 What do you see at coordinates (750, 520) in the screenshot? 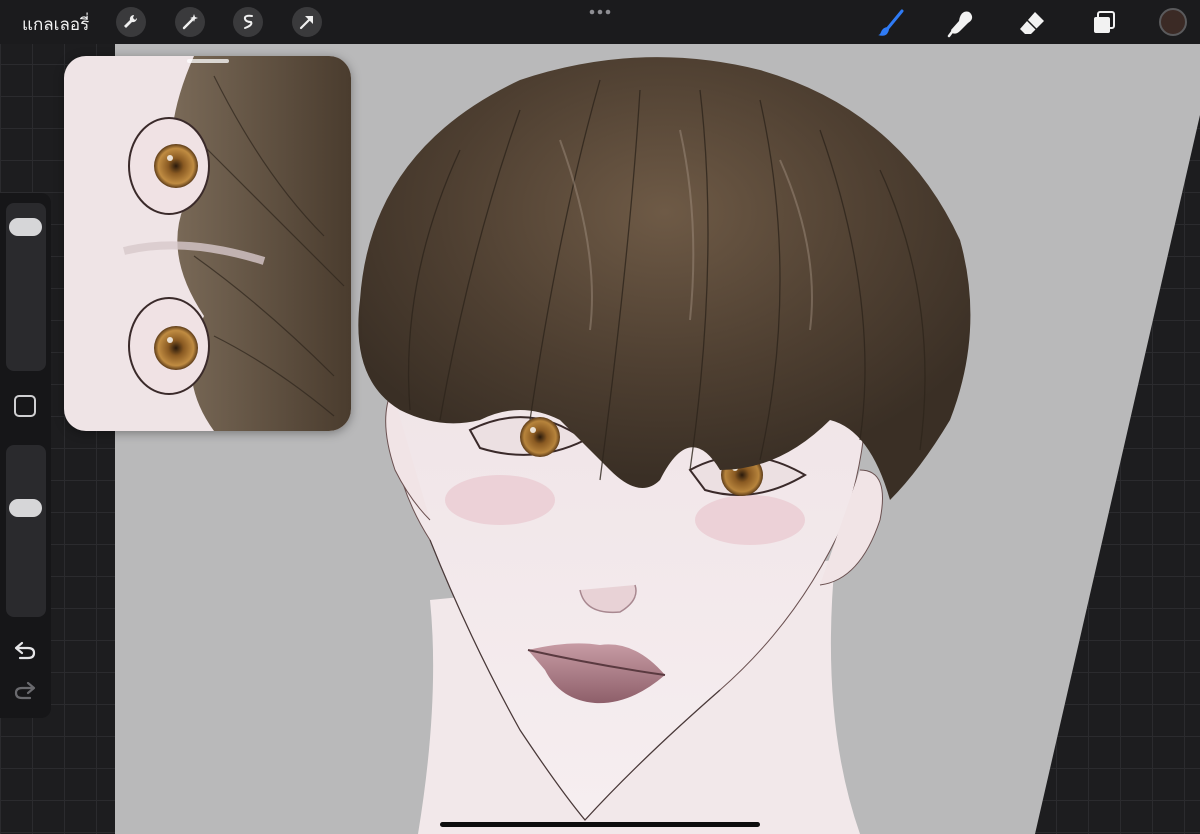
I see `right-blush` at bounding box center [750, 520].